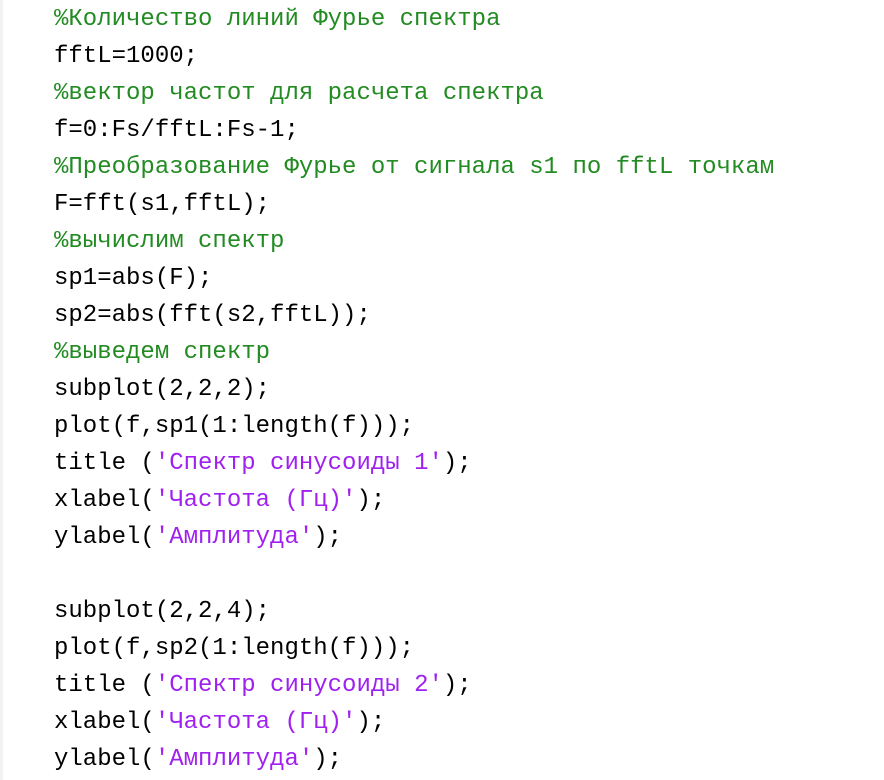 Image resolution: width=884 pixels, height=780 pixels. I want to click on code-comment: %Количество линий Фурье спектра, so click(277, 19).